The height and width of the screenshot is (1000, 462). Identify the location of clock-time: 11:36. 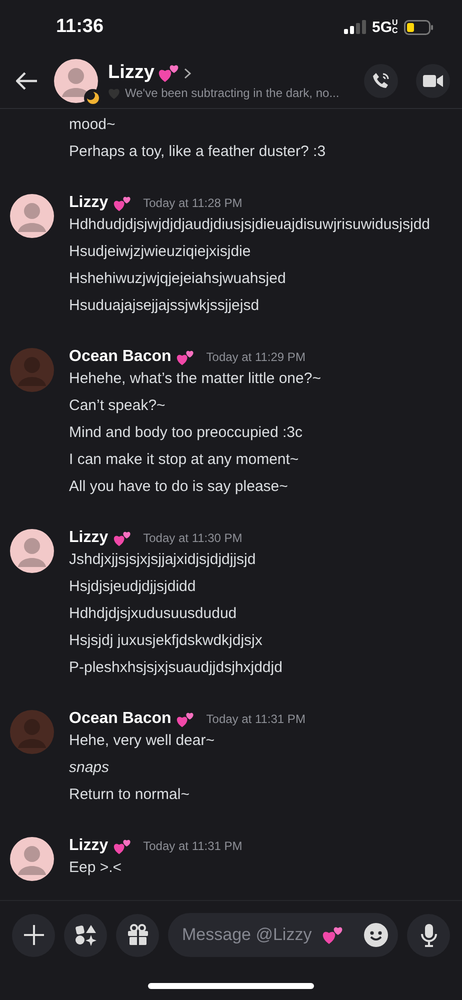
(80, 27).